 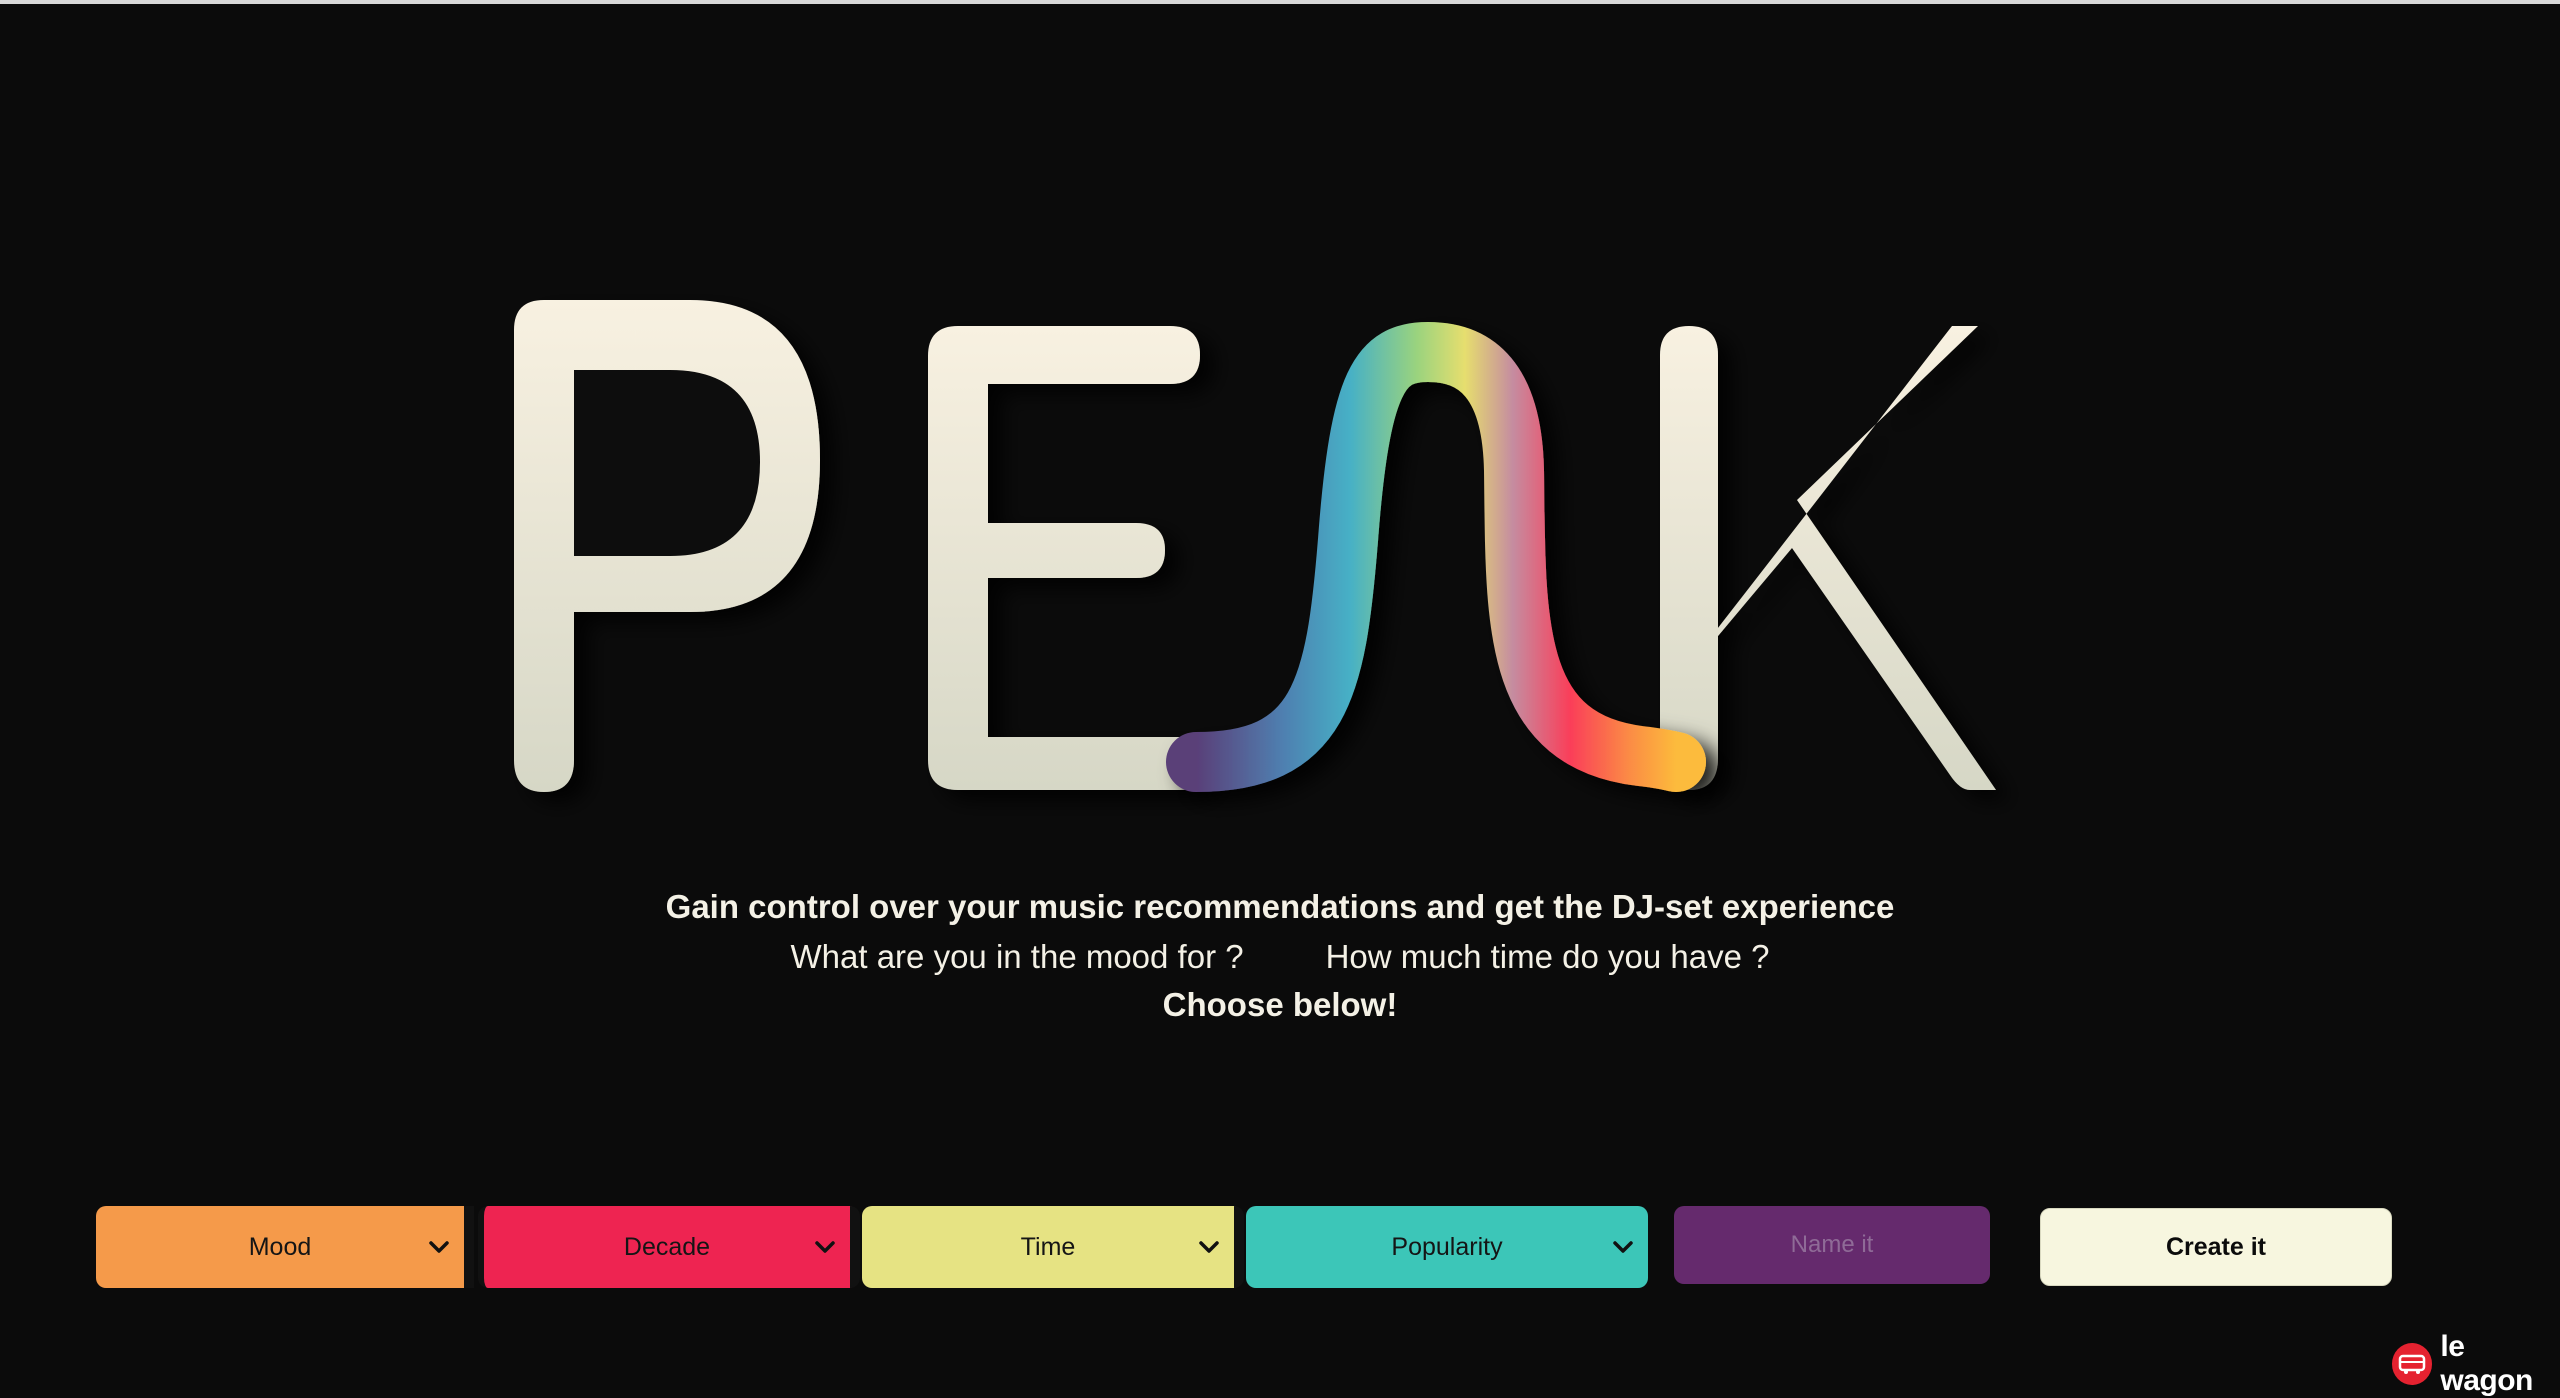 I want to click on mood-select-label: Mood, so click(x=280, y=1246).